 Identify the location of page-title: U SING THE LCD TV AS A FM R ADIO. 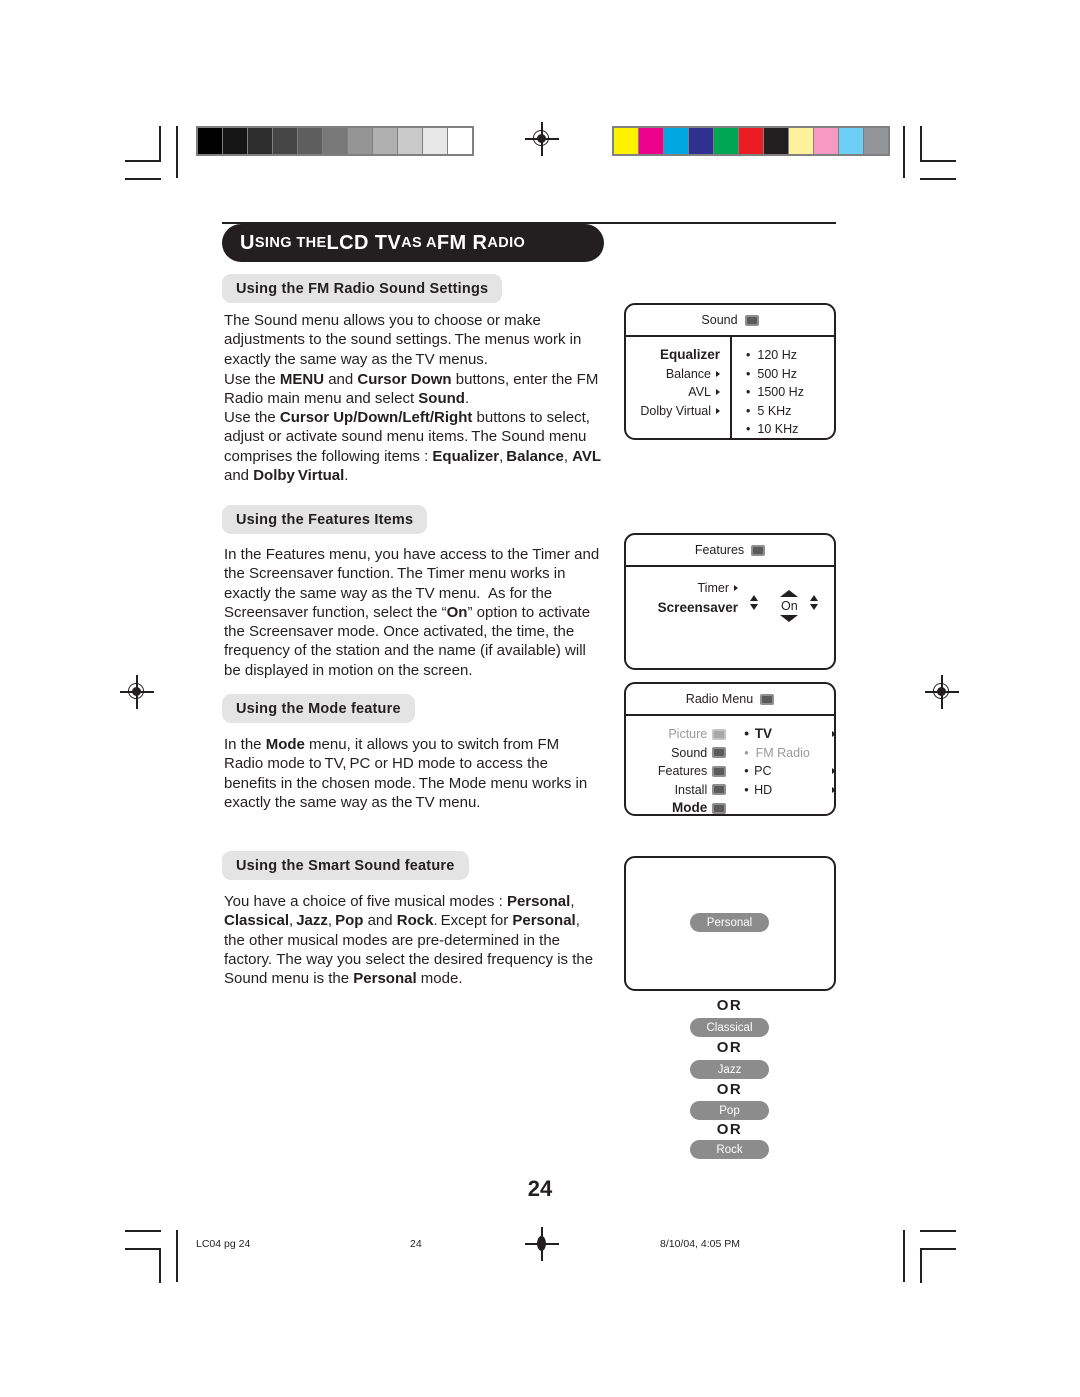
(413, 243).